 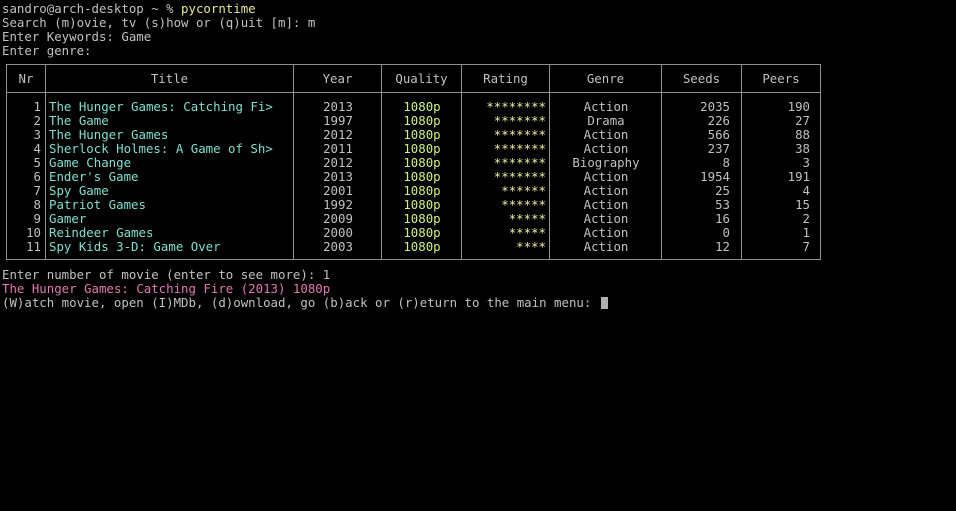 What do you see at coordinates (79, 191) in the screenshot?
I see `cell-title: Spy Game` at bounding box center [79, 191].